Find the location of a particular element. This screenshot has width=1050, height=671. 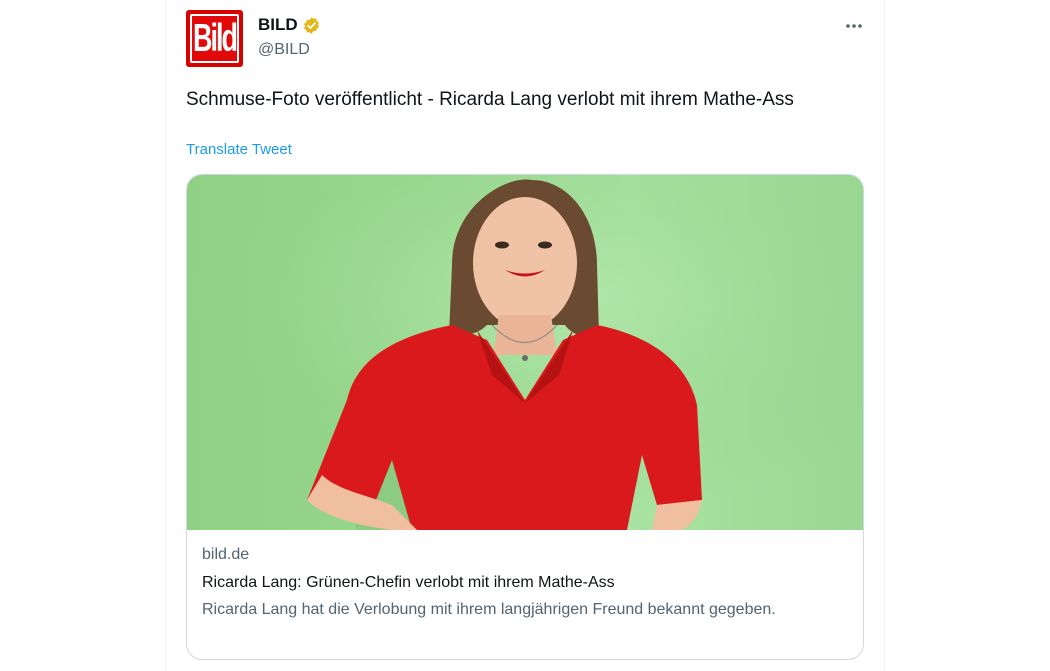

bild-logo: Bild is located at coordinates (214, 38).